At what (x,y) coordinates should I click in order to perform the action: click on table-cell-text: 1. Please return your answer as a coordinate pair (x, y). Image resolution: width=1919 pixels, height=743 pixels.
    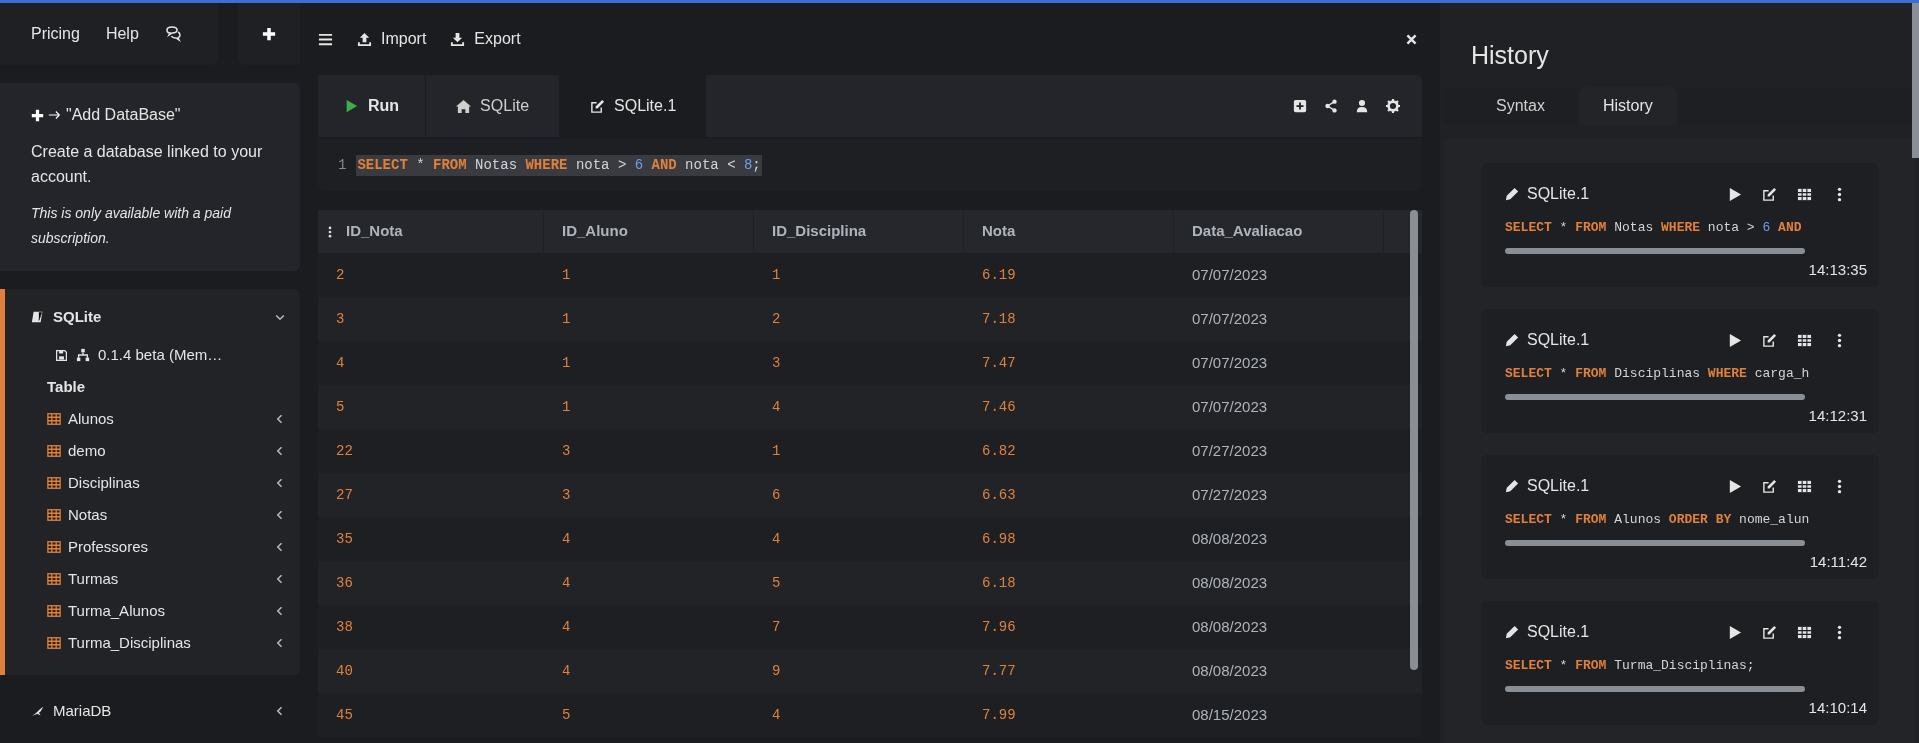
    Looking at the image, I should click on (566, 363).